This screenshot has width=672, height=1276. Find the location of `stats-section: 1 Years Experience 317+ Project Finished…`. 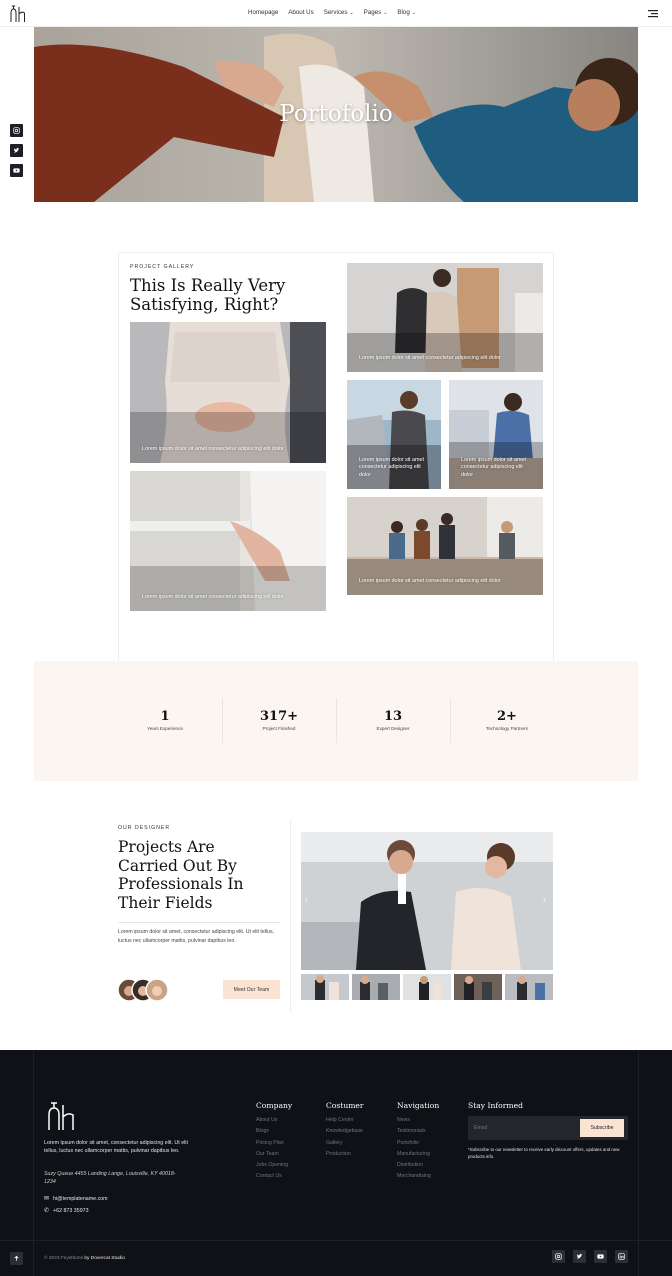

stats-section: 1 Years Experience 317+ Project Finished… is located at coordinates (336, 721).